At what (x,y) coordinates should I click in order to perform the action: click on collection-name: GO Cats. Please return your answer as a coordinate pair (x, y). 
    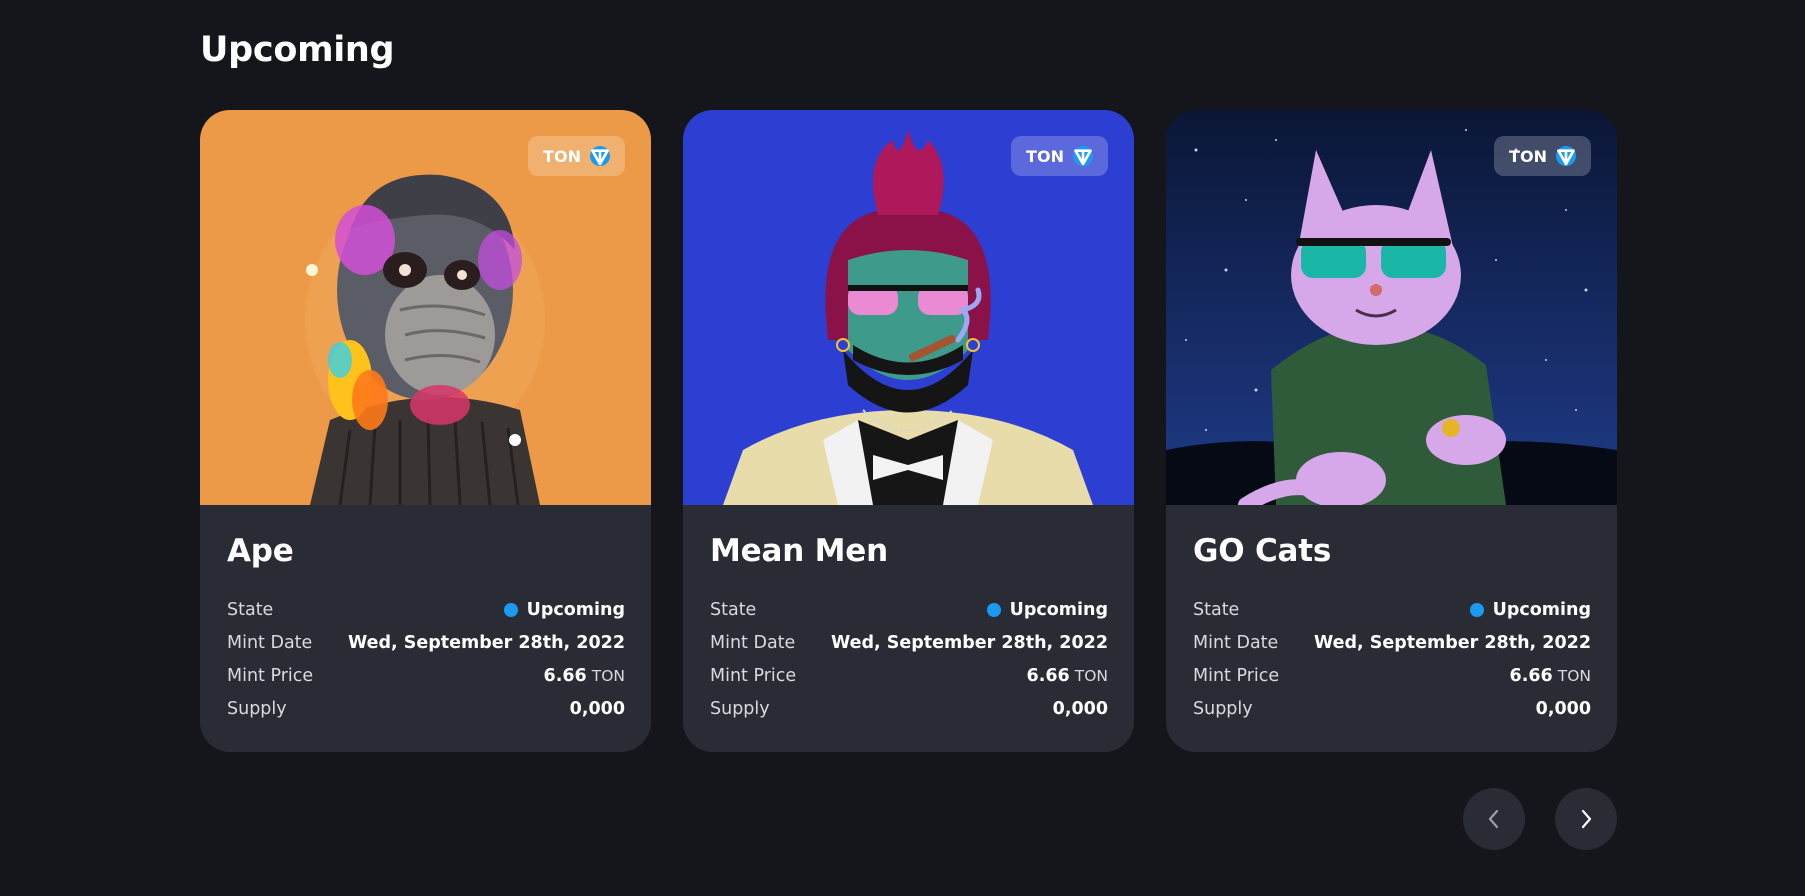
    Looking at the image, I should click on (1262, 551).